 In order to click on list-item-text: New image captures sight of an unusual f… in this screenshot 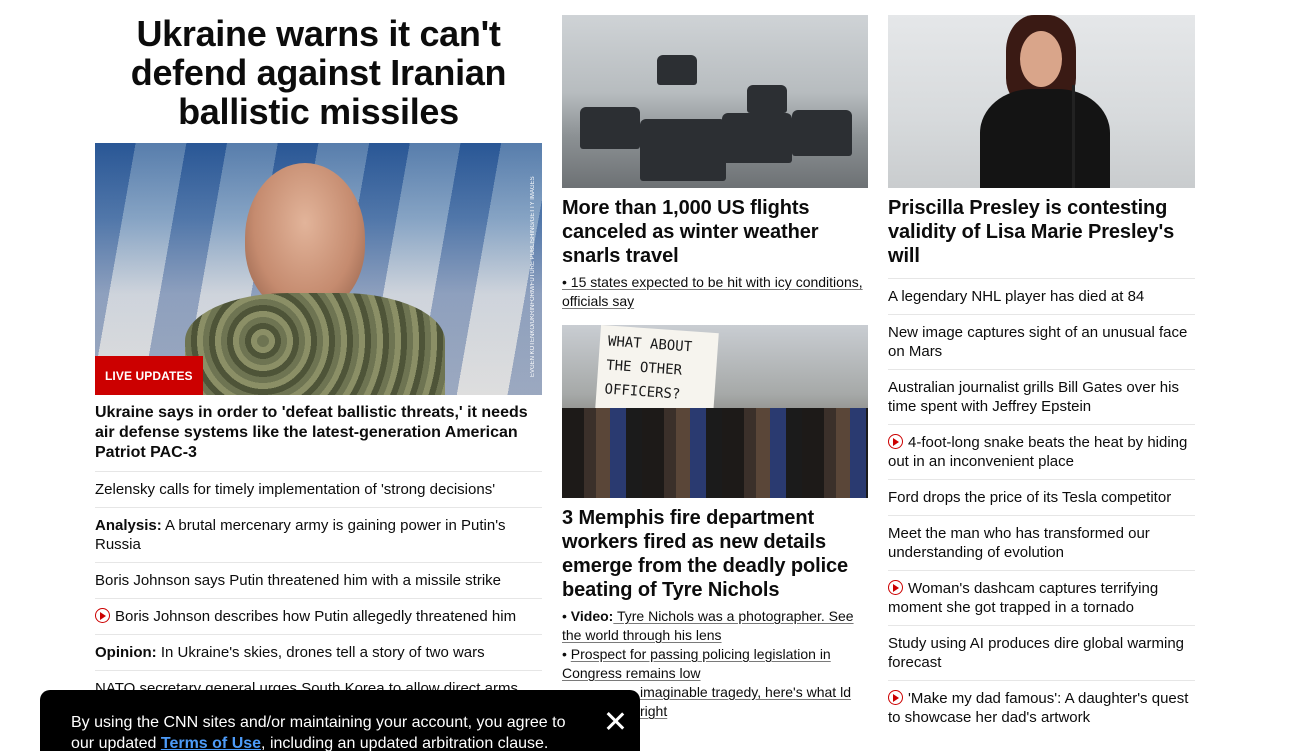, I will do `click(1038, 342)`.